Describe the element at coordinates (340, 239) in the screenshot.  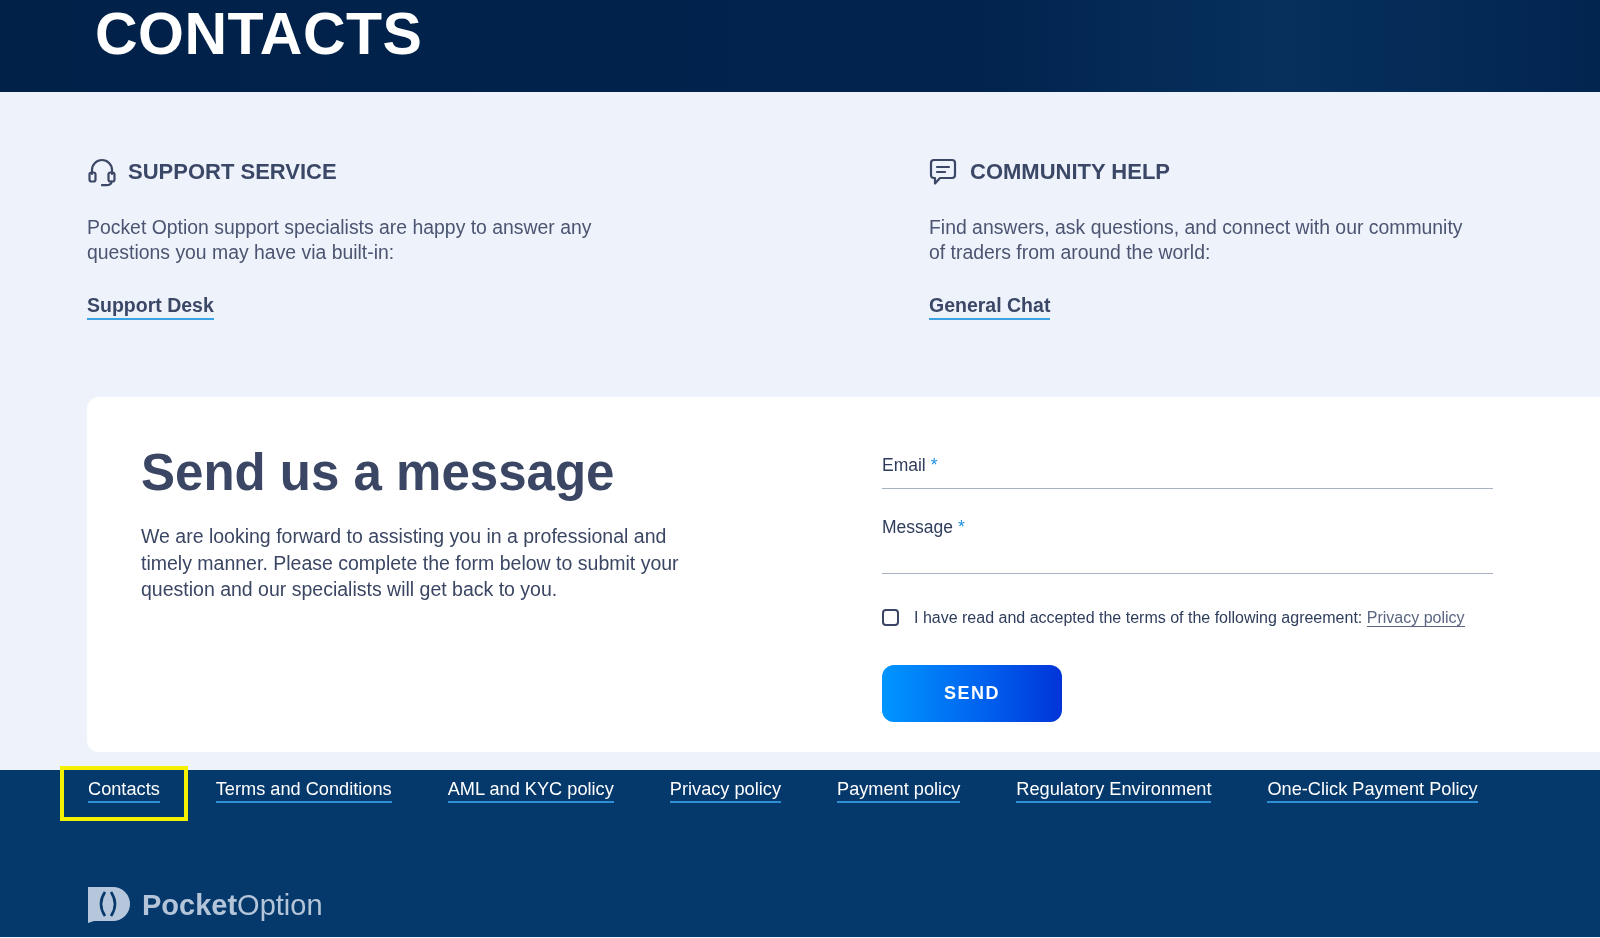
I see `section-description: Pocket Option support specialists are happy to answer any questions you may have via built-in:` at that location.